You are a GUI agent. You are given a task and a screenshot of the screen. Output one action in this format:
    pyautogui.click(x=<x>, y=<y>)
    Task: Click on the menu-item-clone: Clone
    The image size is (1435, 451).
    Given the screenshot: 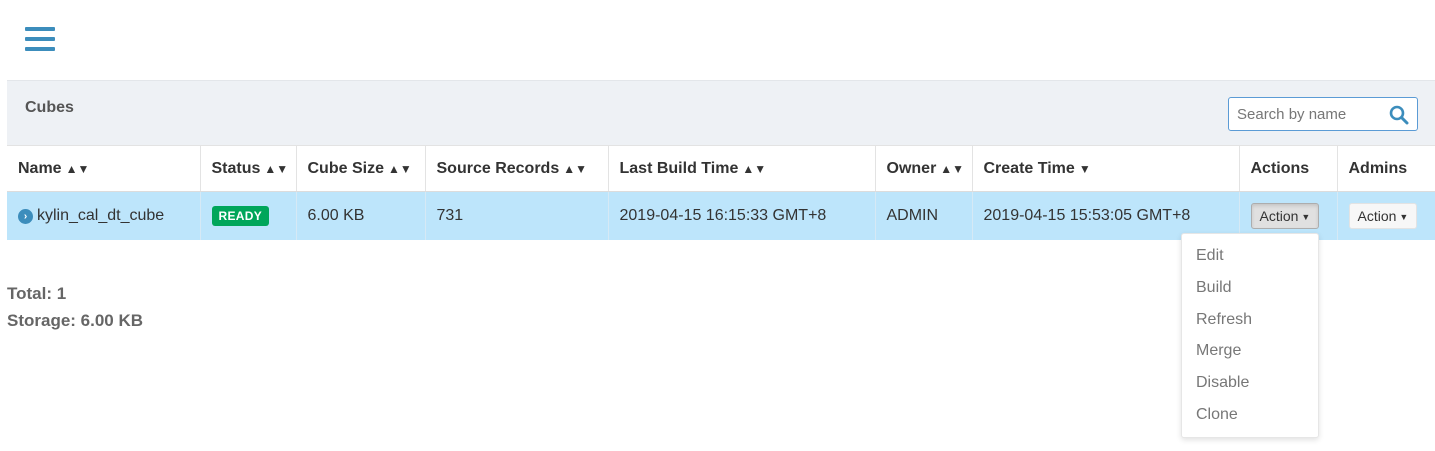 What is the action you would take?
    pyautogui.click(x=1250, y=415)
    